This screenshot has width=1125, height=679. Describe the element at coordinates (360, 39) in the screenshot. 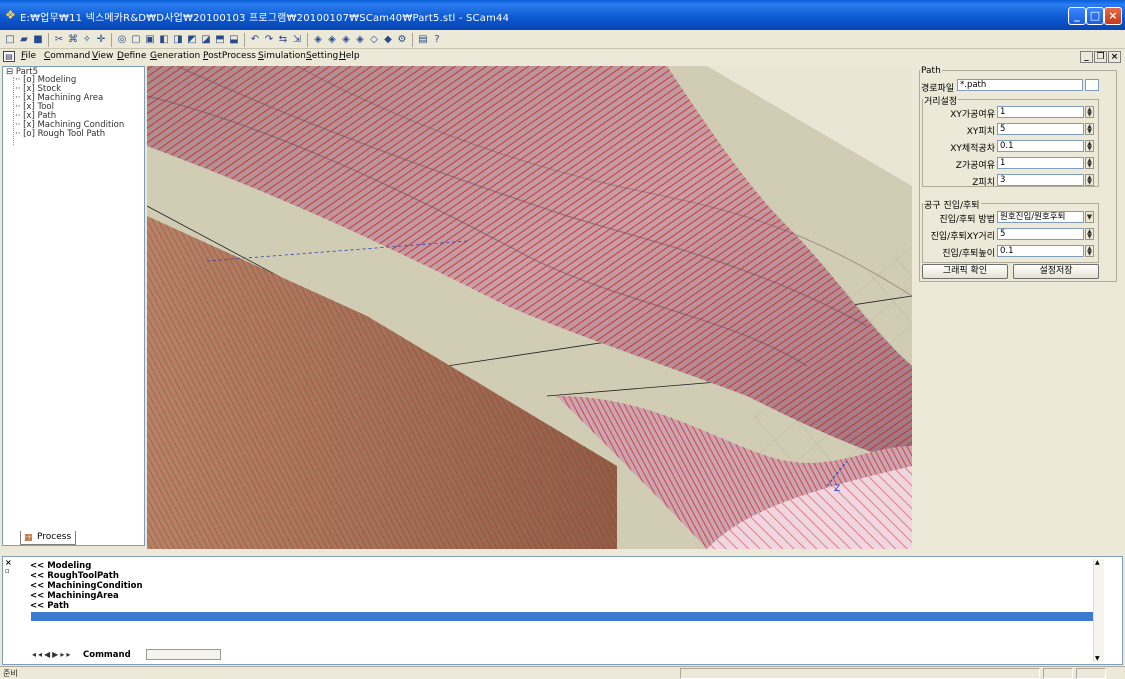

I see `shade-4-icon: ◈` at that location.